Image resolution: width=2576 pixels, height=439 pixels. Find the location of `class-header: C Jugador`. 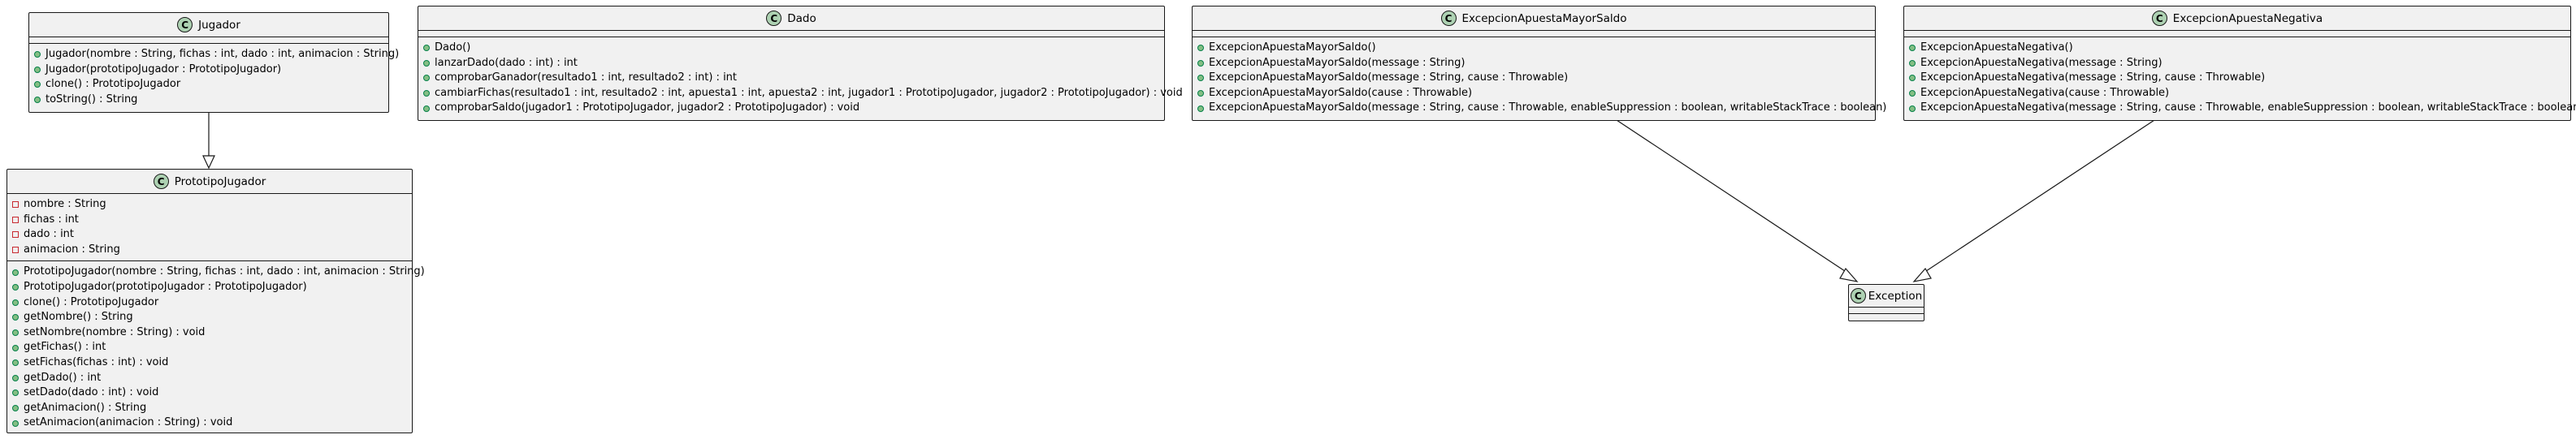

class-header: C Jugador is located at coordinates (208, 25).